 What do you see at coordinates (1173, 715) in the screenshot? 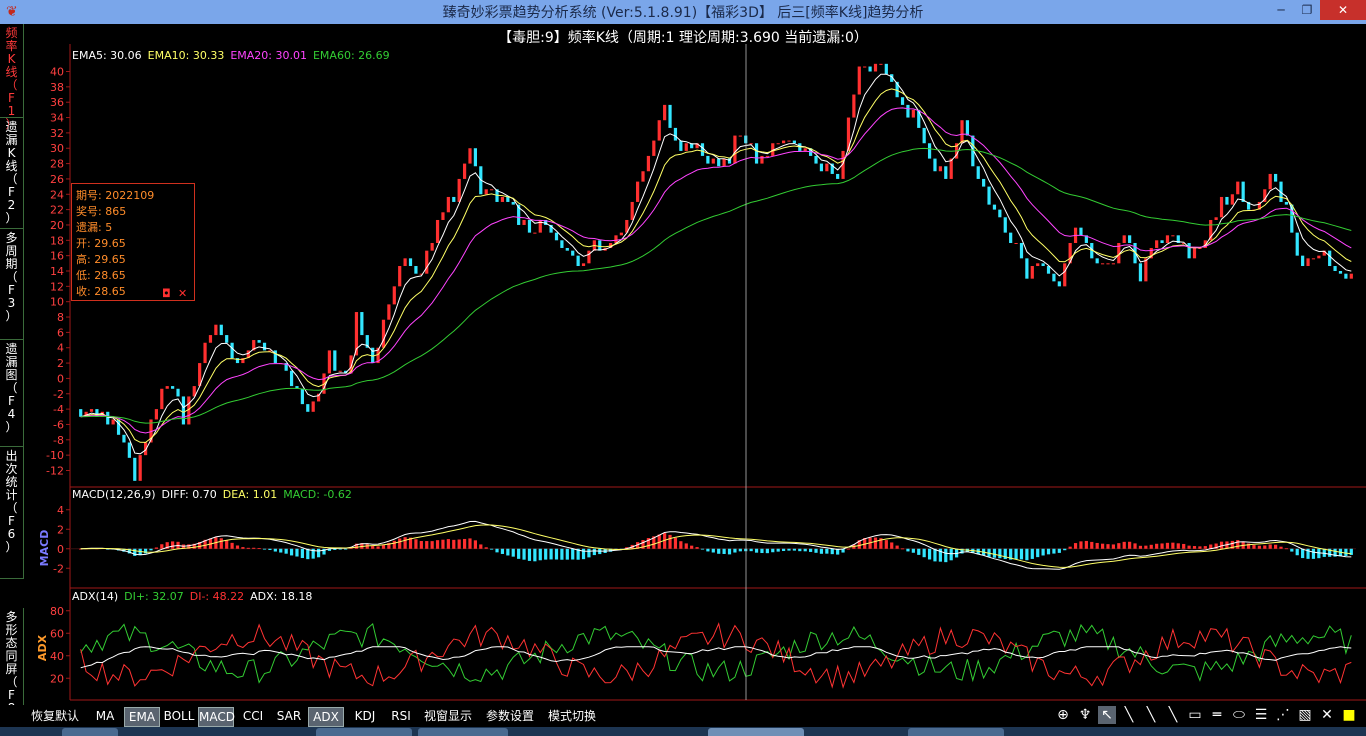
I see `segment-tool-icon: ╲` at bounding box center [1173, 715].